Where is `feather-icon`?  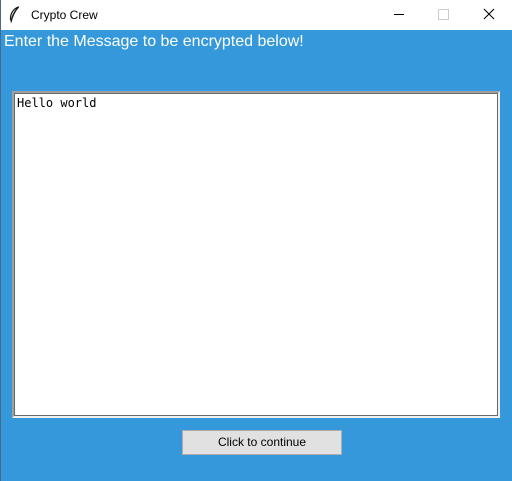
feather-icon is located at coordinates (14, 15).